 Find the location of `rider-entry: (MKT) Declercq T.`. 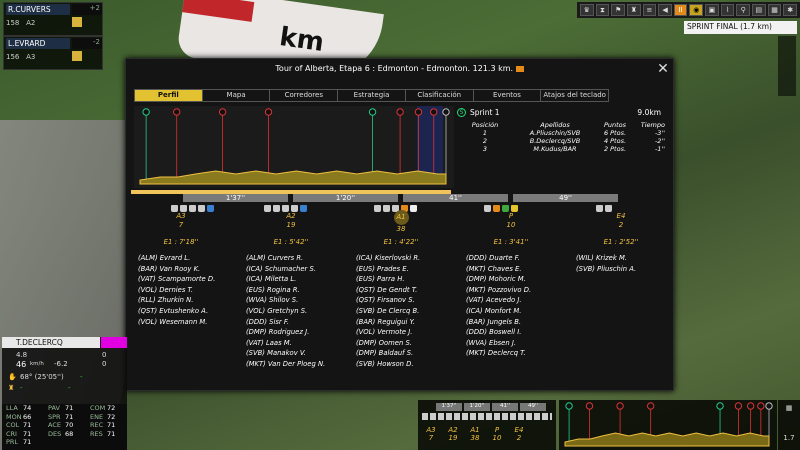

rider-entry: (MKT) Declercq T. is located at coordinates (521, 353).